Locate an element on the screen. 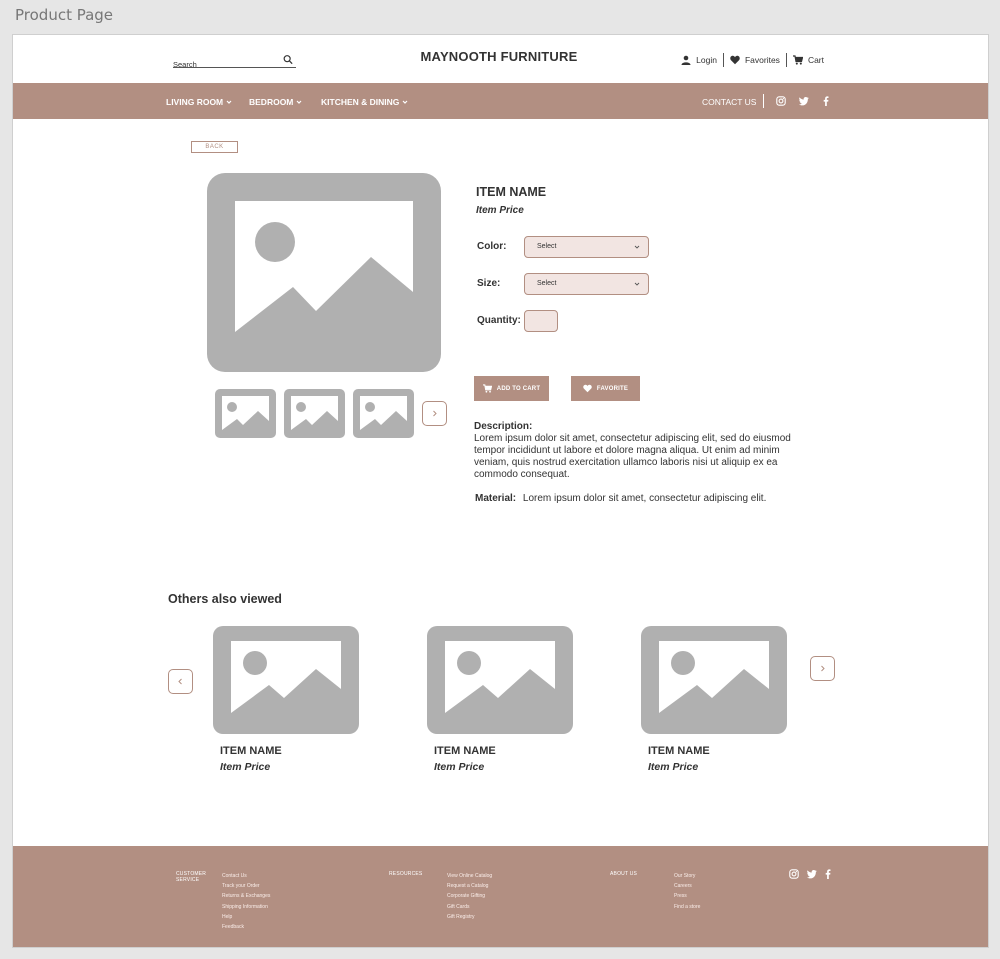 Image resolution: width=1000 pixels, height=959 pixels. product-main-image is located at coordinates (324, 272).